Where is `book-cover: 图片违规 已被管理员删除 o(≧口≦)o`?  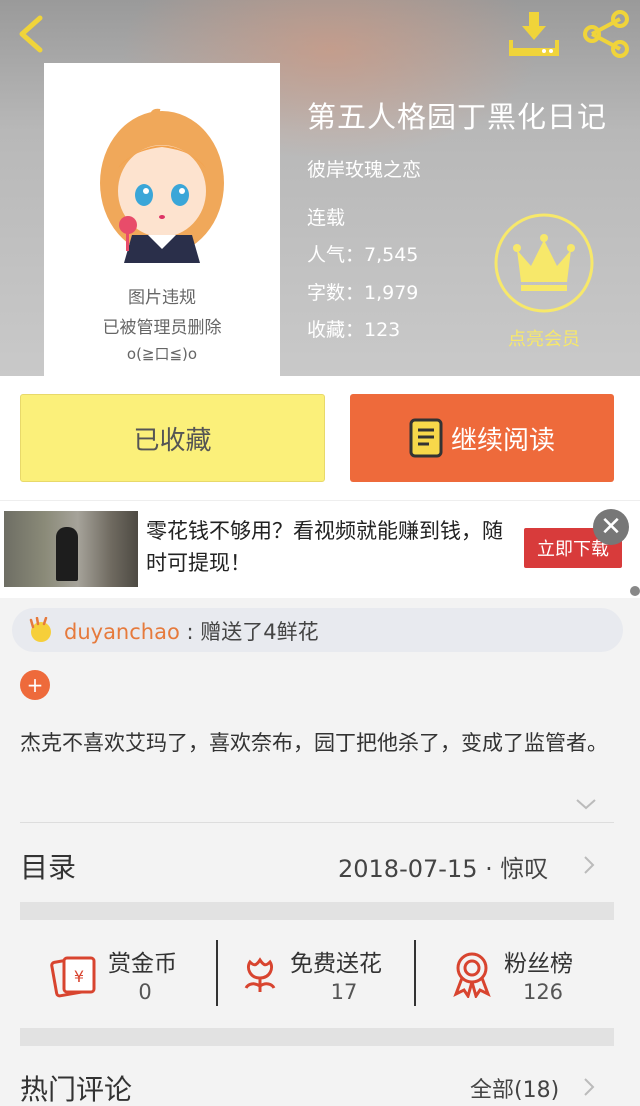
book-cover: 图片违规 已被管理员删除 o(≧口≦)o is located at coordinates (162, 219).